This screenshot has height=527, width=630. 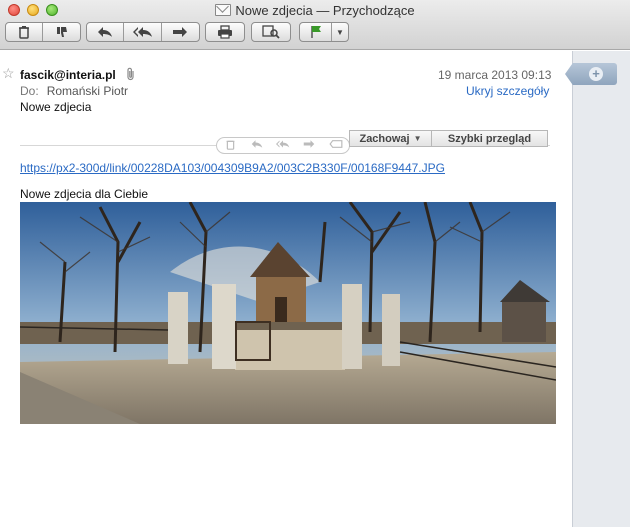 I want to click on window-title: Nowe zdjecia — Przychodzące, so click(x=315, y=10).